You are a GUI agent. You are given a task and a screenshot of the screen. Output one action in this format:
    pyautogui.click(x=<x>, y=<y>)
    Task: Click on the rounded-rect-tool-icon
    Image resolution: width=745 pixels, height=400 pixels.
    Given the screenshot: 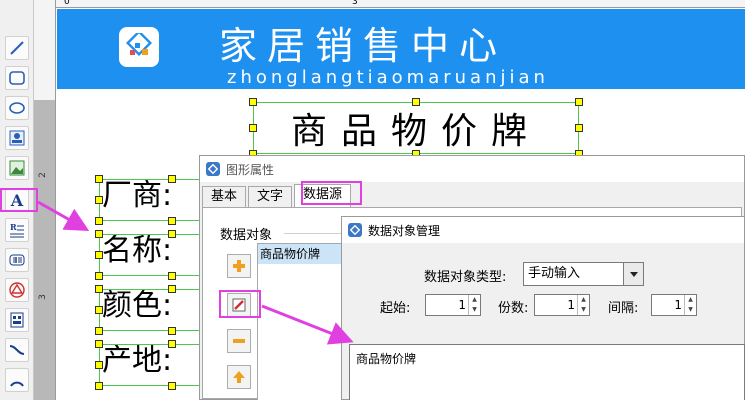 What is the action you would take?
    pyautogui.click(x=17, y=78)
    